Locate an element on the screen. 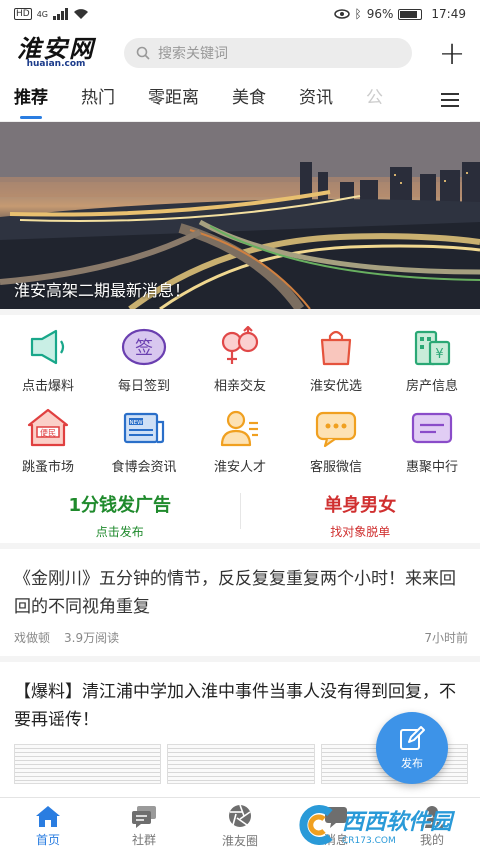 The width and height of the screenshot is (480, 853). promo-singles: 单身男女 找对象脱单 is located at coordinates (360, 515).